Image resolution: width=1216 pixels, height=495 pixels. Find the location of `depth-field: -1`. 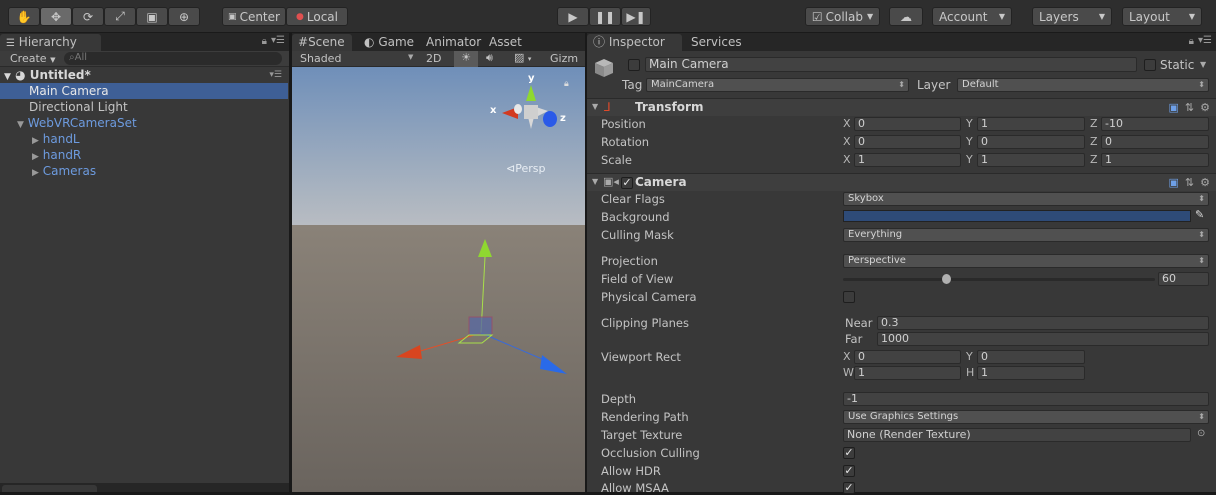

depth-field: -1 is located at coordinates (1026, 399).